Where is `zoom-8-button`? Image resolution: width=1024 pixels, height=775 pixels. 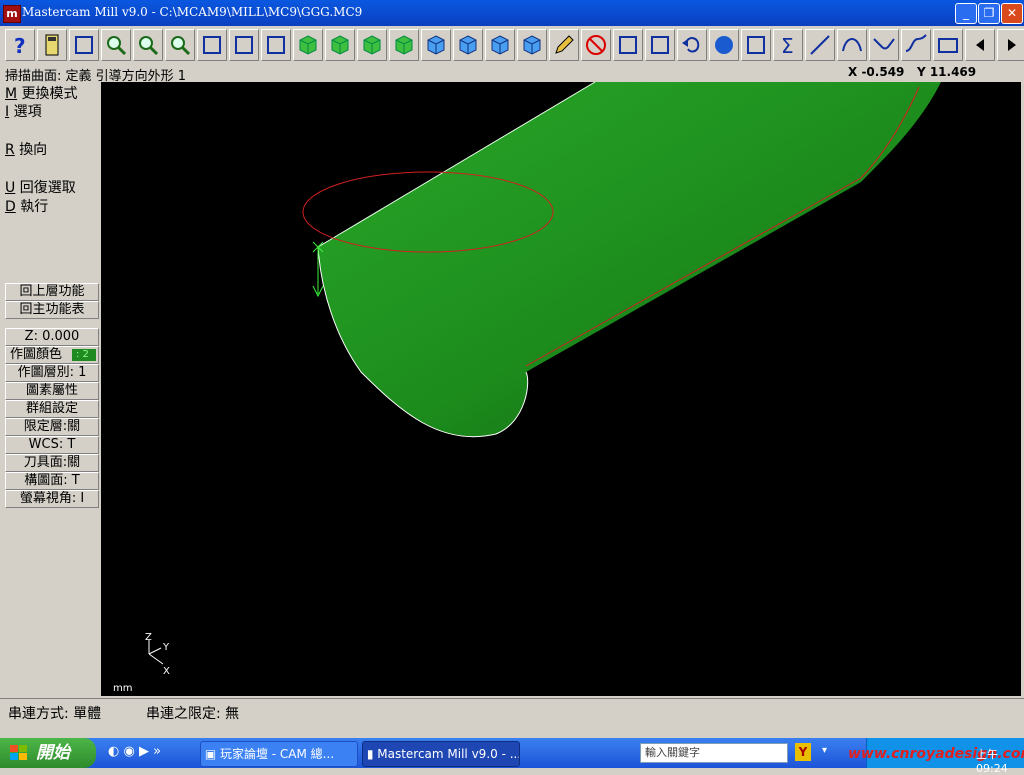
zoom-8-button is located at coordinates (180, 45).